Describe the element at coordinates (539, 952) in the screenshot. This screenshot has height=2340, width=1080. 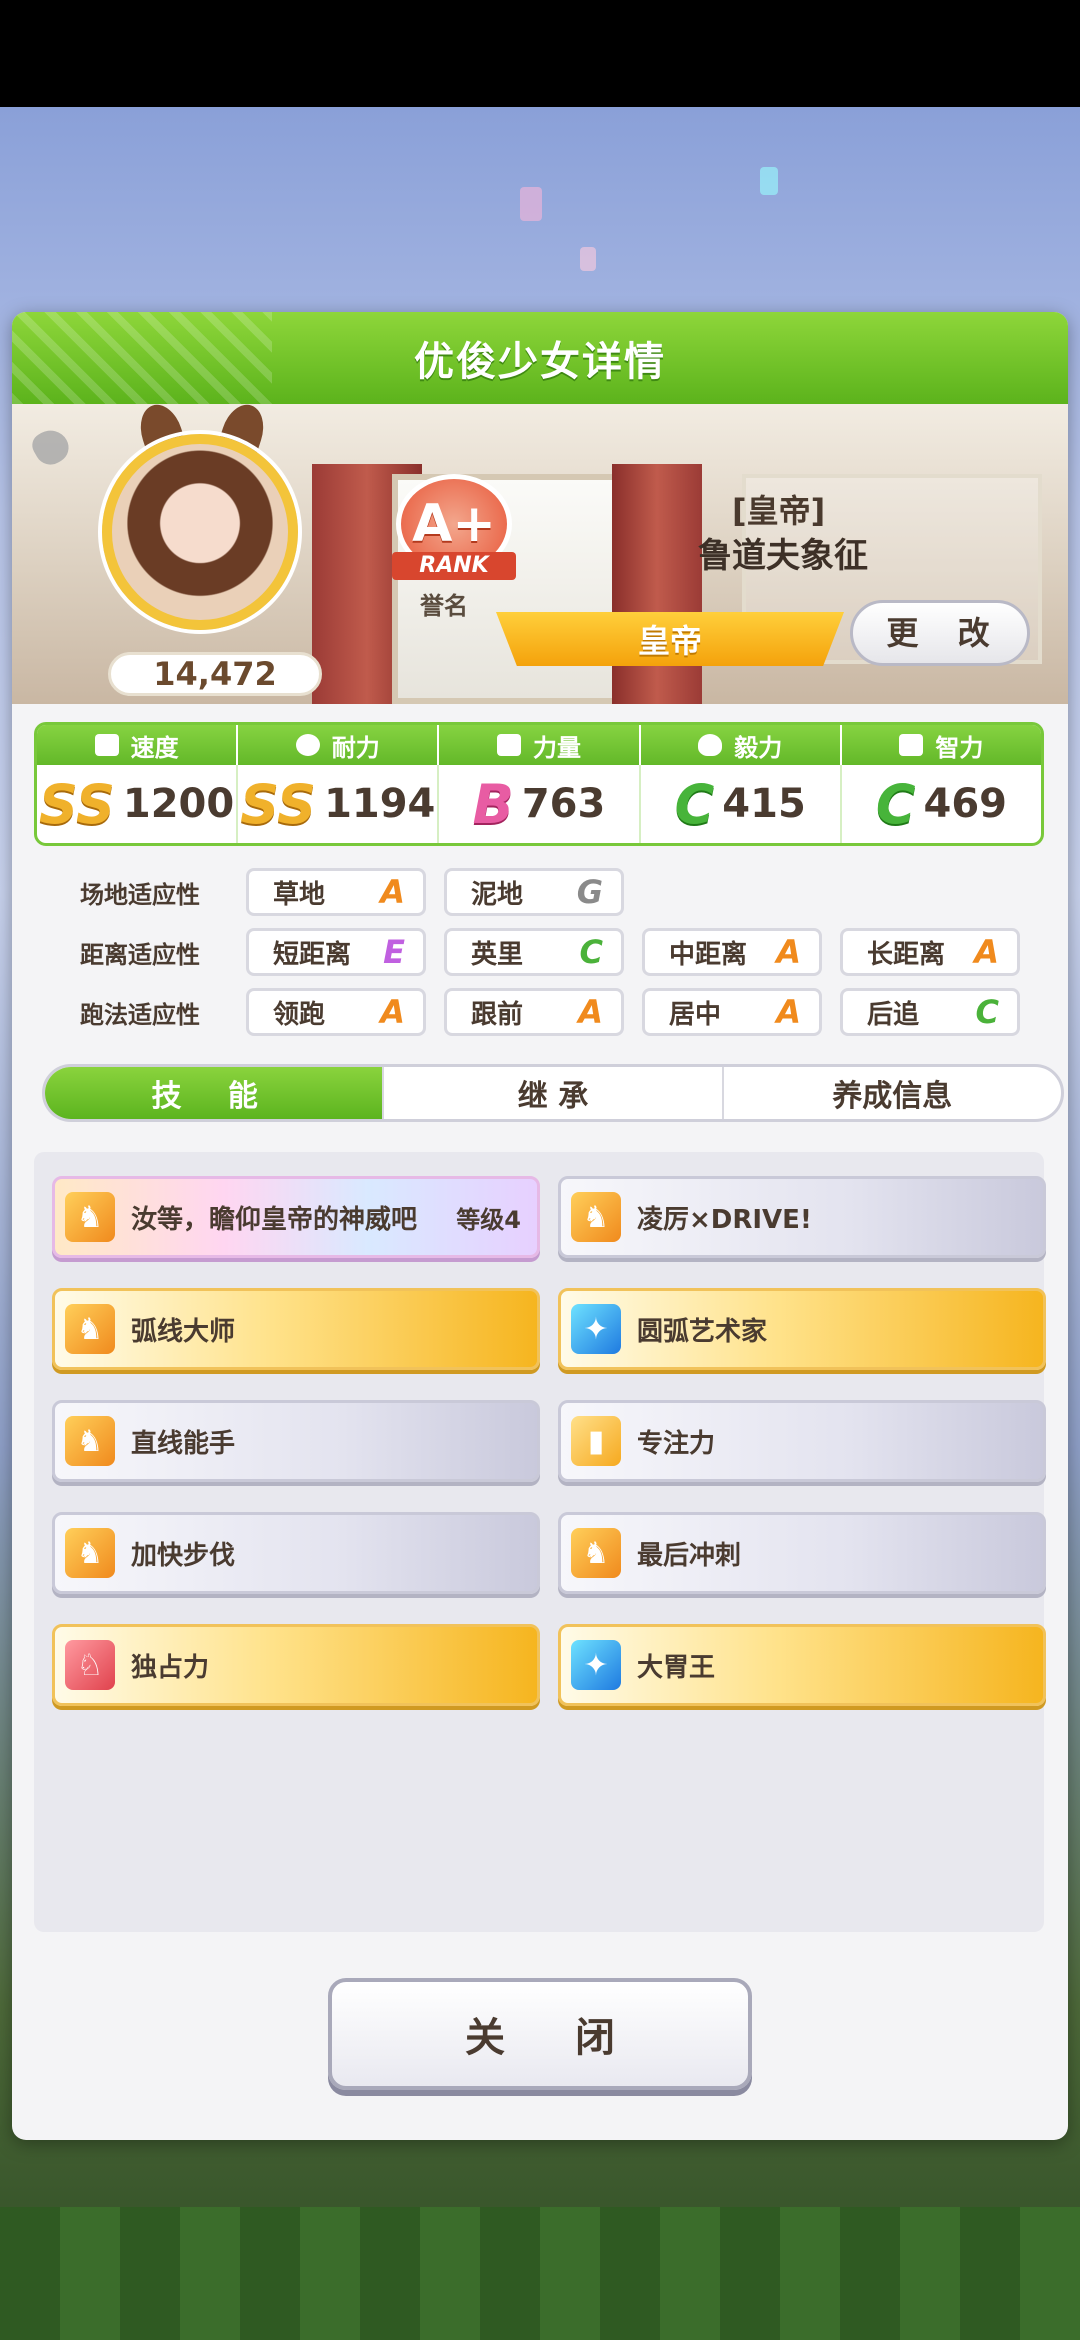
I see `distance-aptitude-row: 距离适应性 短距离 E 英里 C 中距离 A 长距离 A` at that location.